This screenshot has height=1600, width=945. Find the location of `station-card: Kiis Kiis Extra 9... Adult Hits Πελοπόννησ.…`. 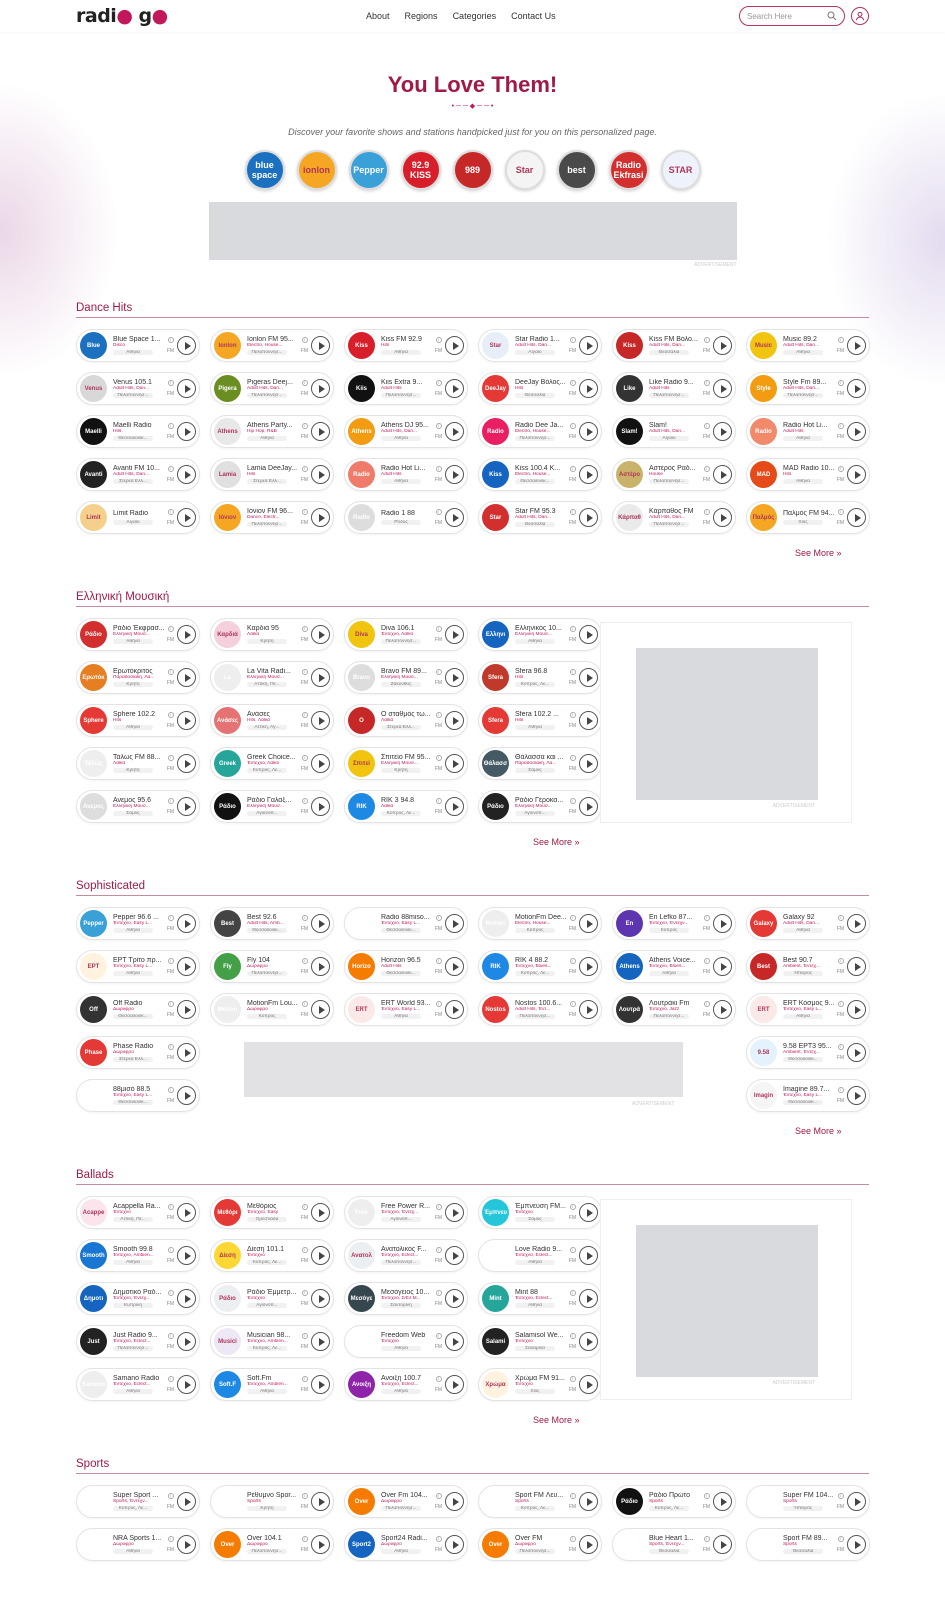

station-card: Kiis Kiis Extra 9... Adult Hits Πελοπόννησ.… is located at coordinates (406, 388).